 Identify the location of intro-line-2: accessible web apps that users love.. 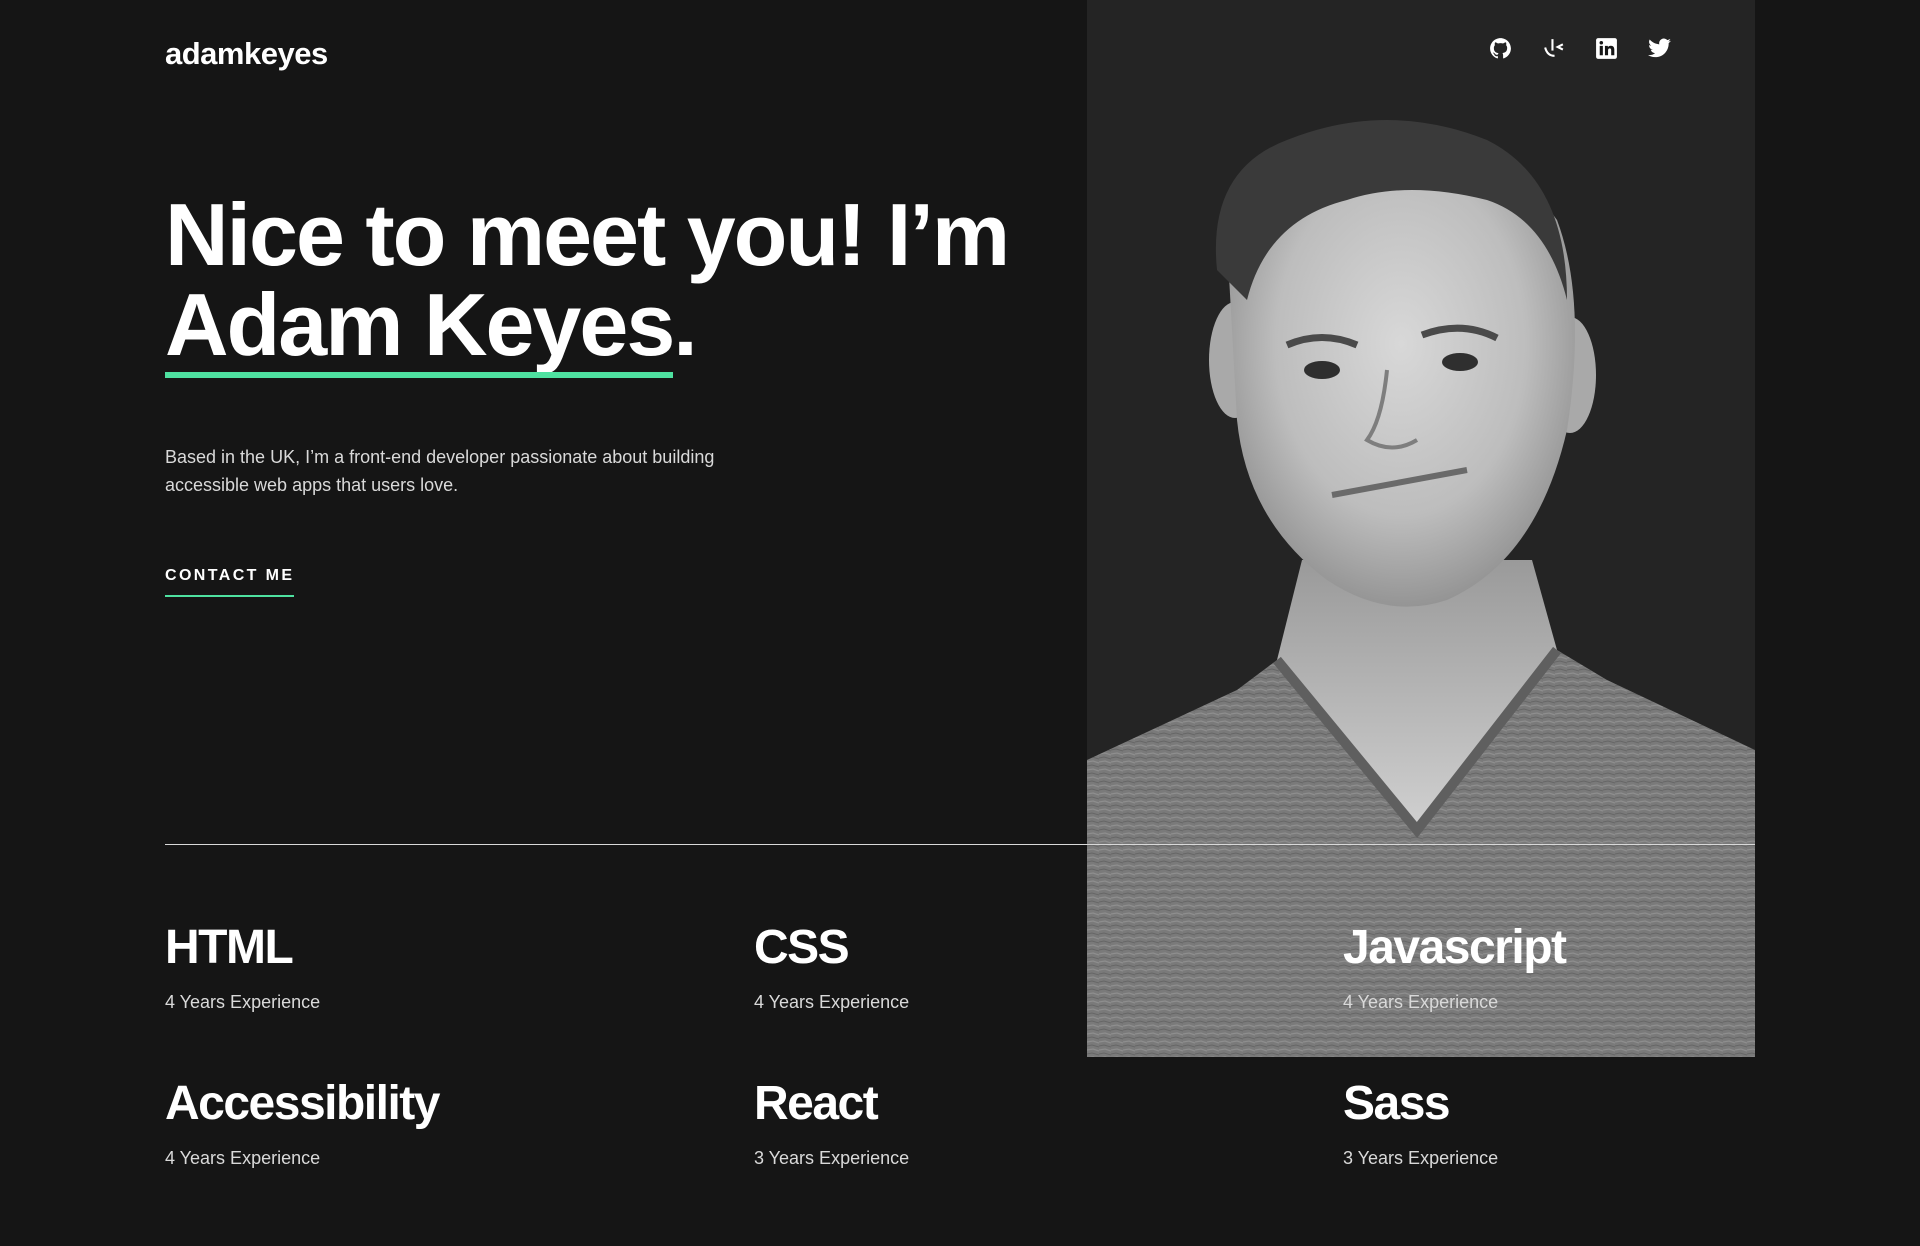
(312, 485).